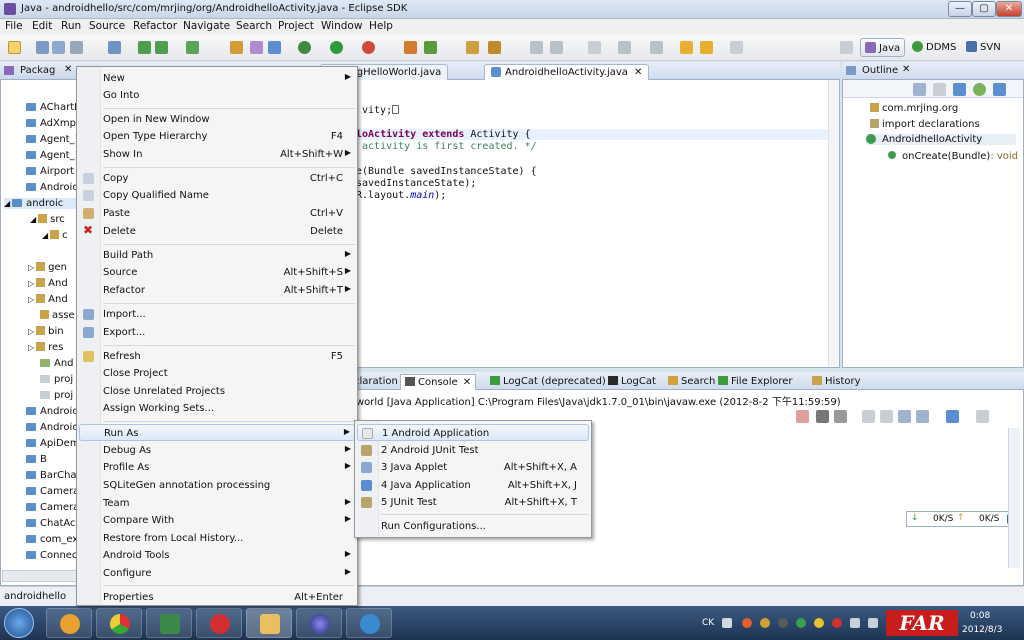 Image resolution: width=1024 pixels, height=640 pixels. Describe the element at coordinates (983, 47) in the screenshot. I see `perspective-svn: SVN` at that location.